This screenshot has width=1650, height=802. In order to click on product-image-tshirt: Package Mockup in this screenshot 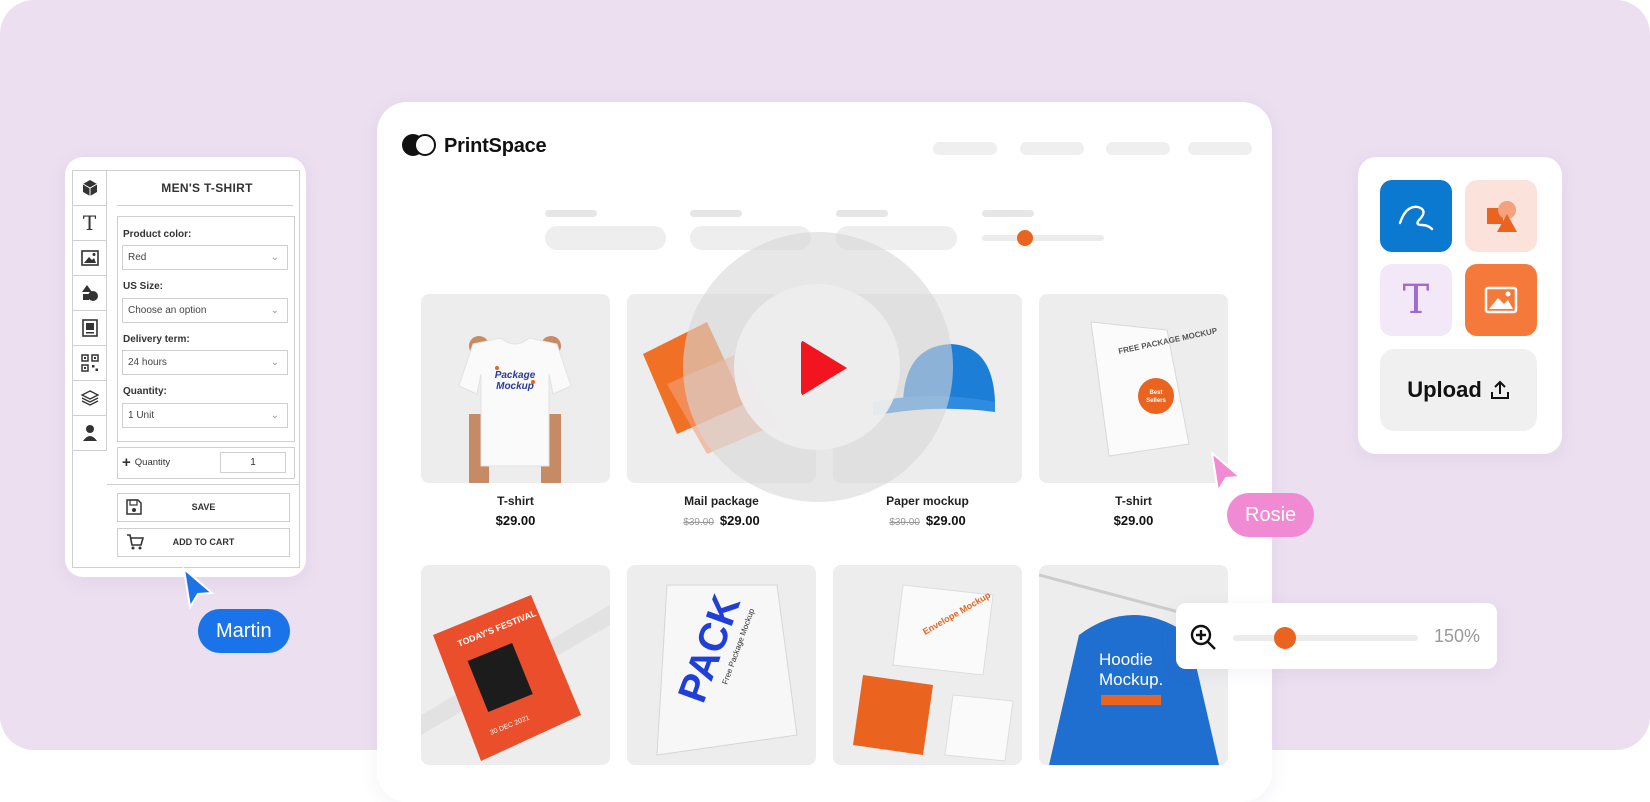, I will do `click(515, 388)`.